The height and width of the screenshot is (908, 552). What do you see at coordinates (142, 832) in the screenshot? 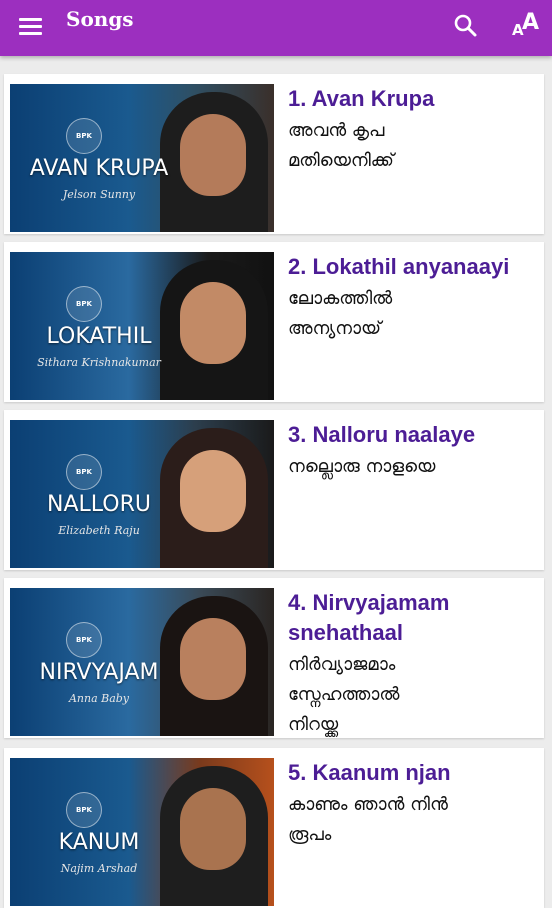
I see `song-thumbnail-5: BPK KANUM Najim Arshad` at bounding box center [142, 832].